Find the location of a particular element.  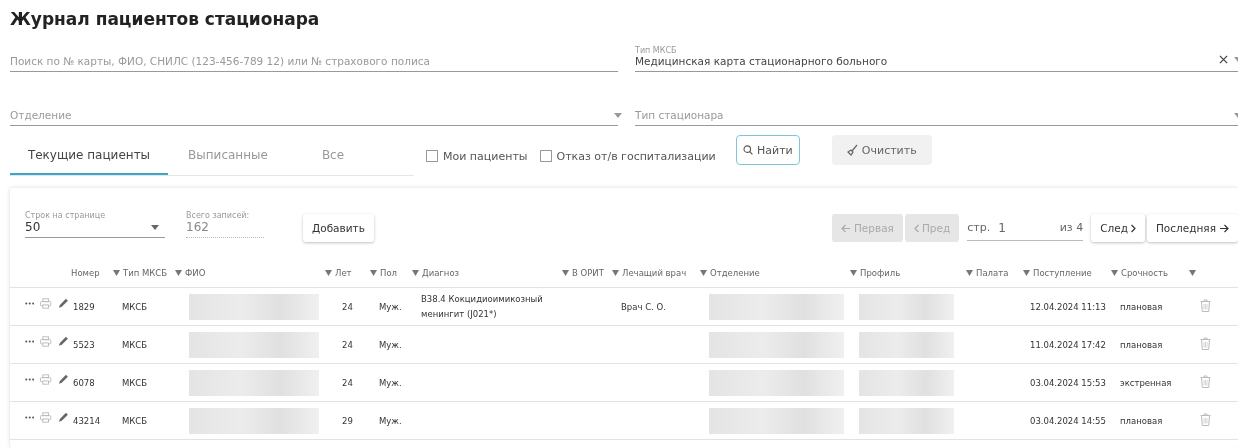

record-number: 5523 is located at coordinates (84, 344).